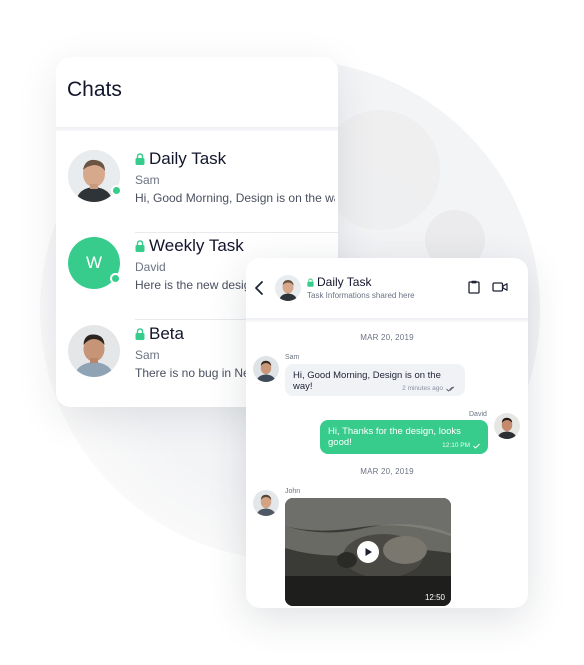  Describe the element at coordinates (387, 320) in the screenshot. I see `header-divider` at that location.